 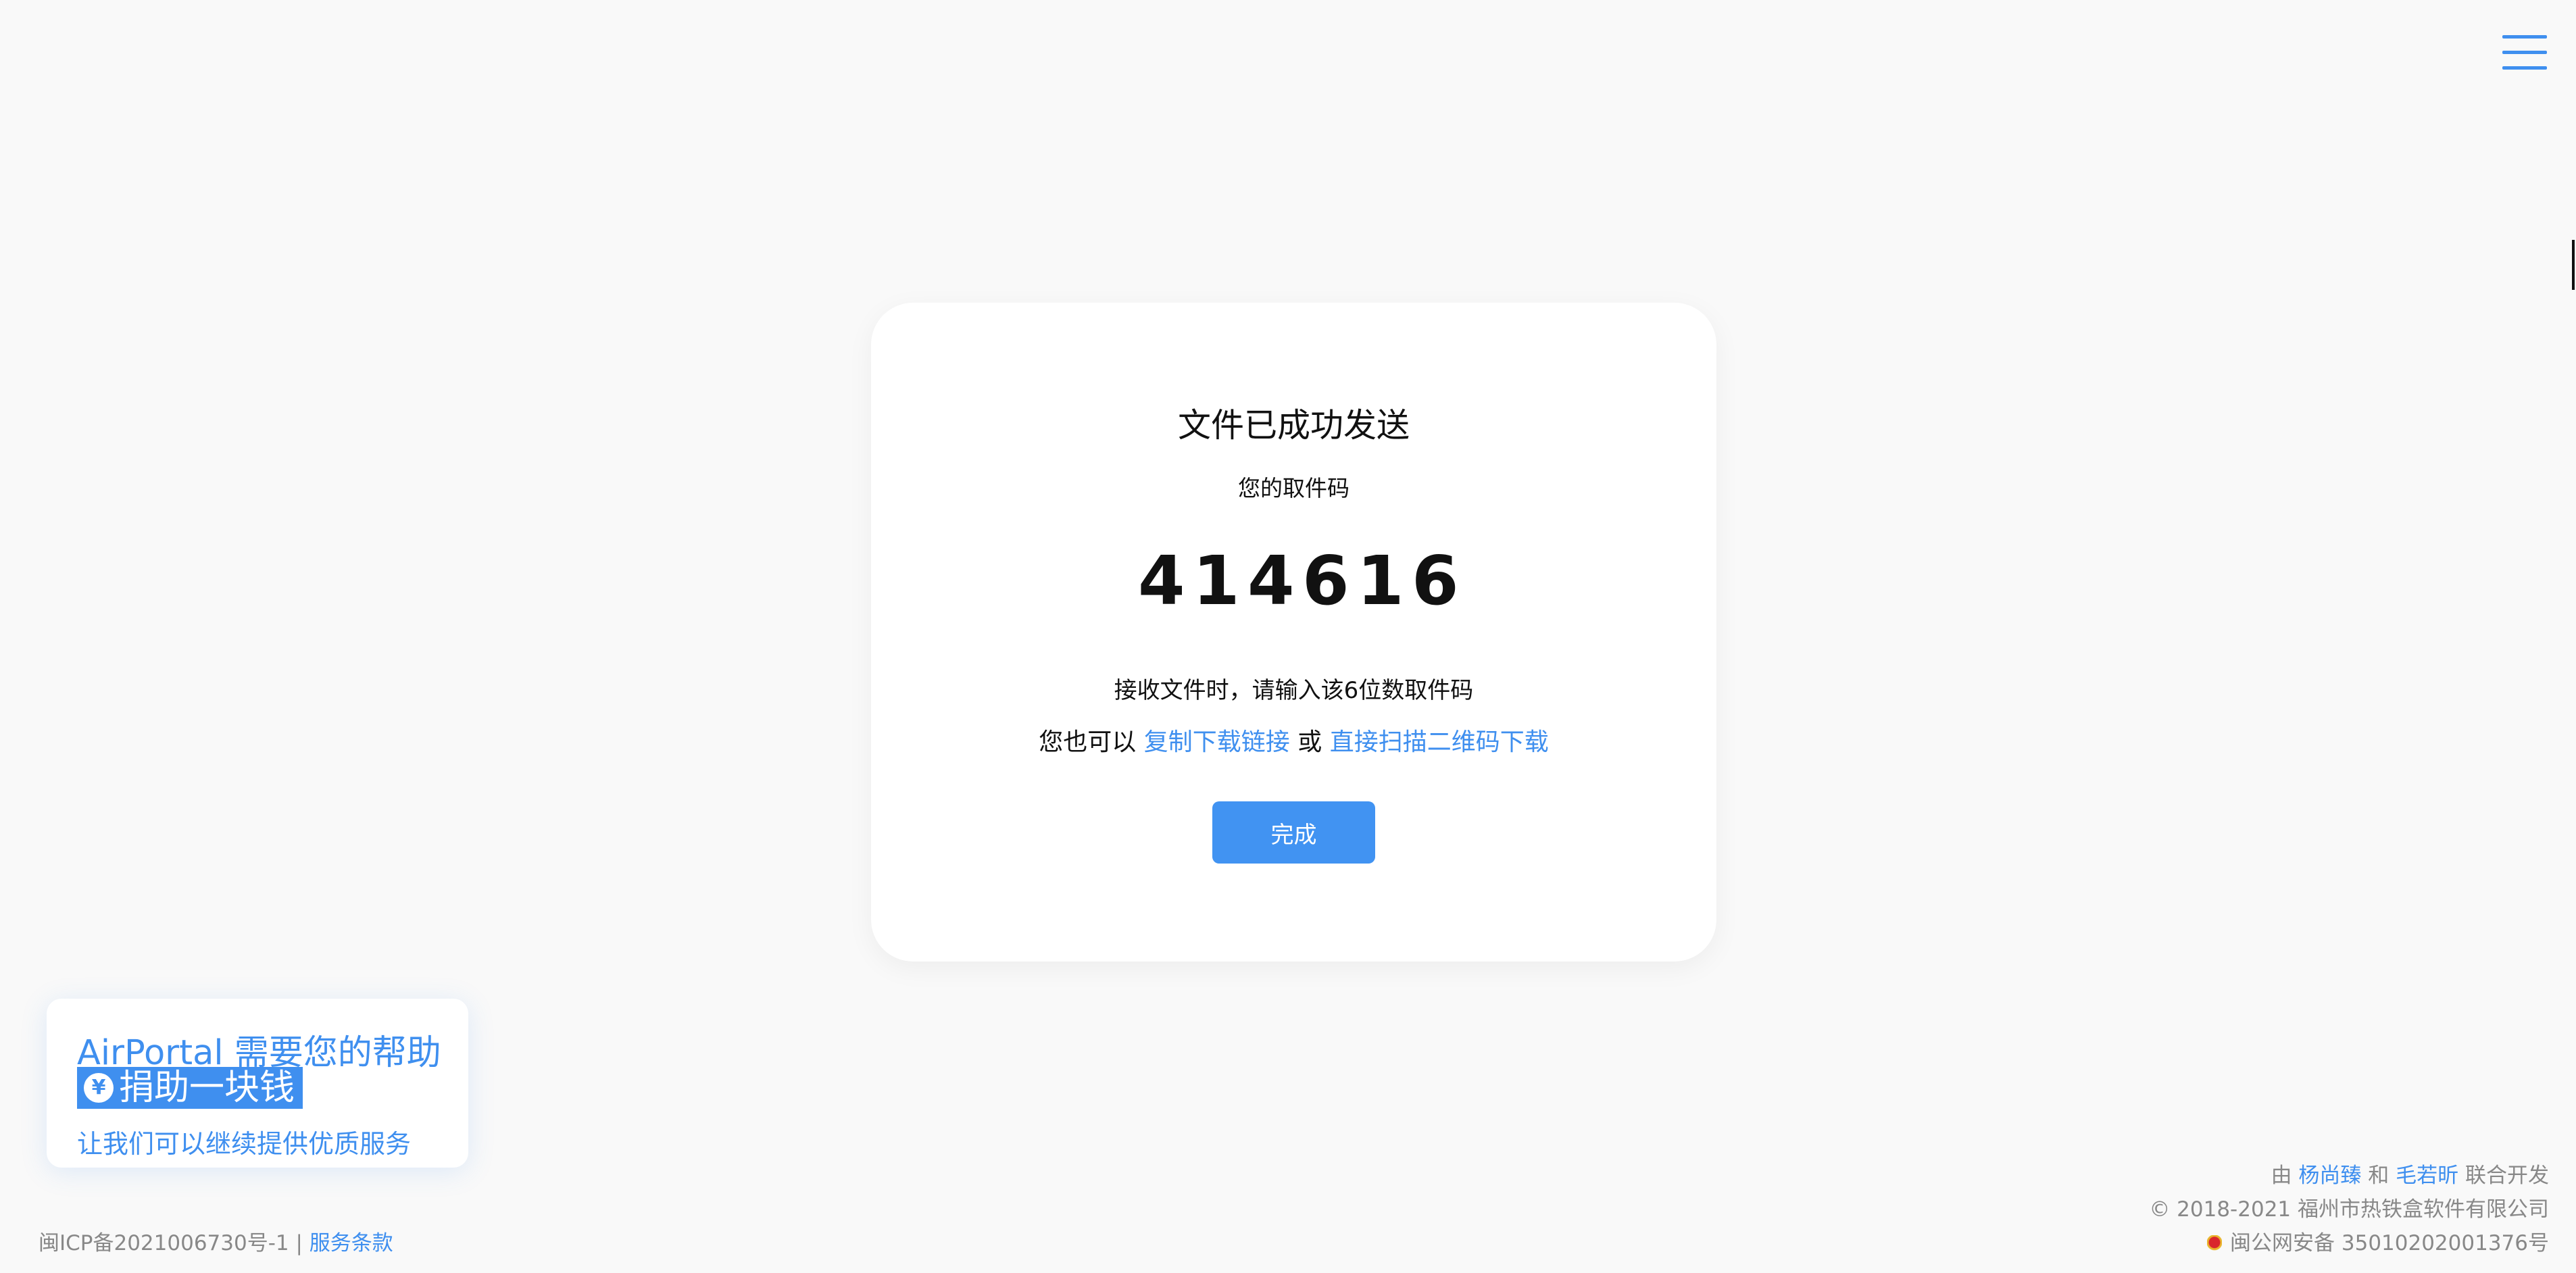 I want to click on copyright: © 2018-2021 福州市热铁盒软件有限公司, so click(x=2349, y=1209).